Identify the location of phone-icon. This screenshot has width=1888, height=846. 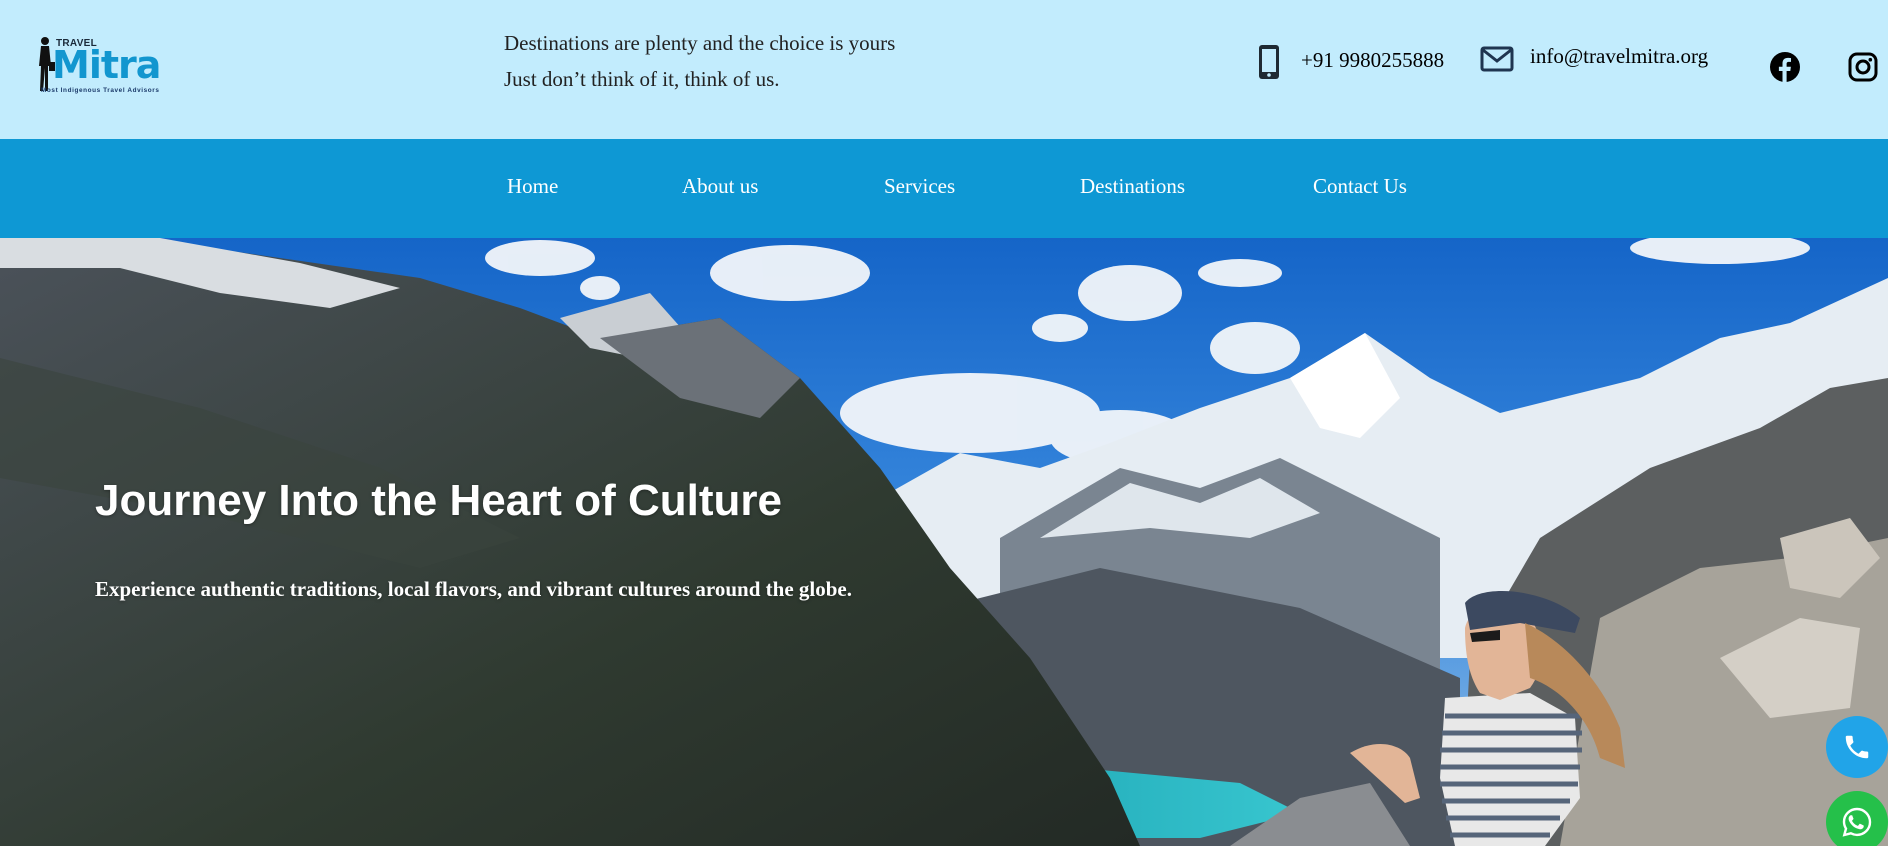
(1279, 60).